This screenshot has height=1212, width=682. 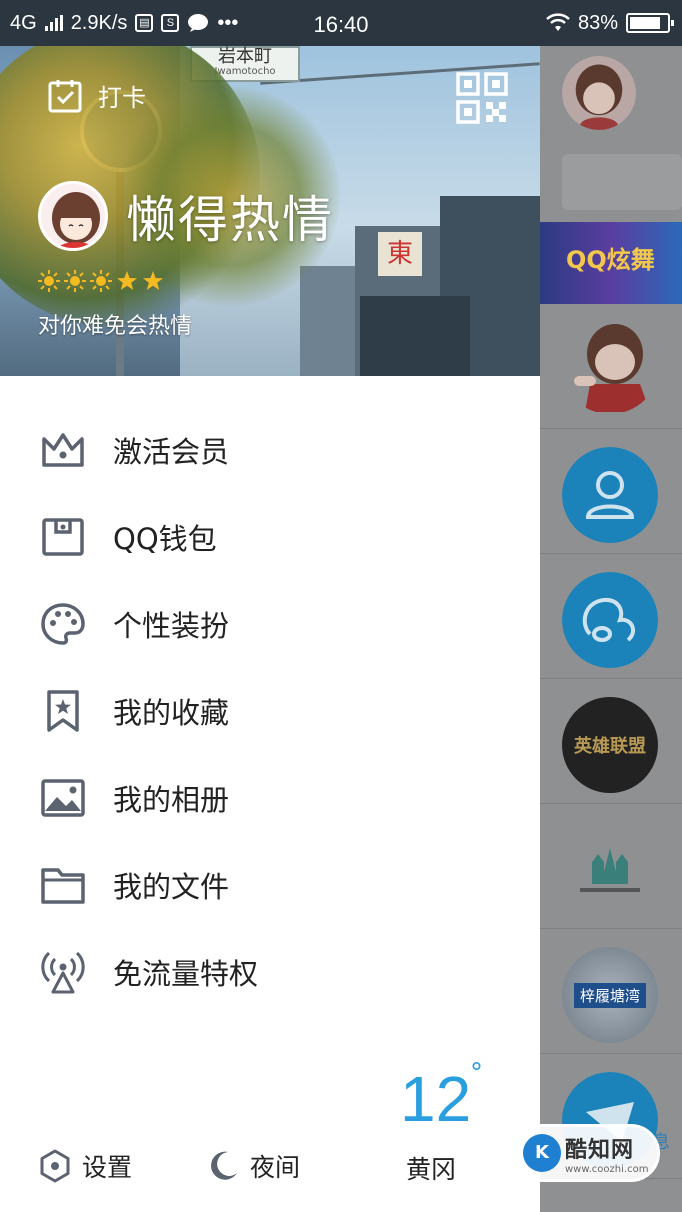 What do you see at coordinates (65, 95) in the screenshot?
I see `calendar-check-icon` at bounding box center [65, 95].